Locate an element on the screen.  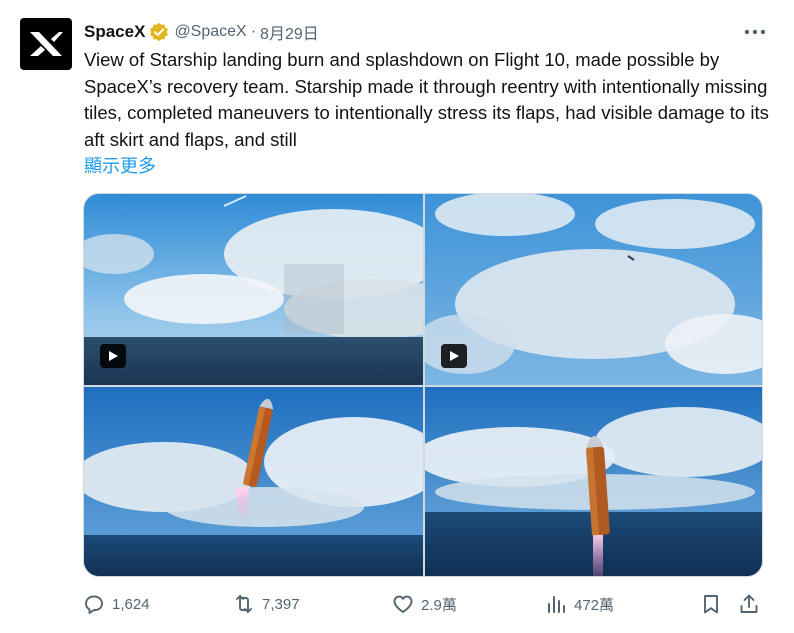
verified-badge-icon is located at coordinates (159, 32).